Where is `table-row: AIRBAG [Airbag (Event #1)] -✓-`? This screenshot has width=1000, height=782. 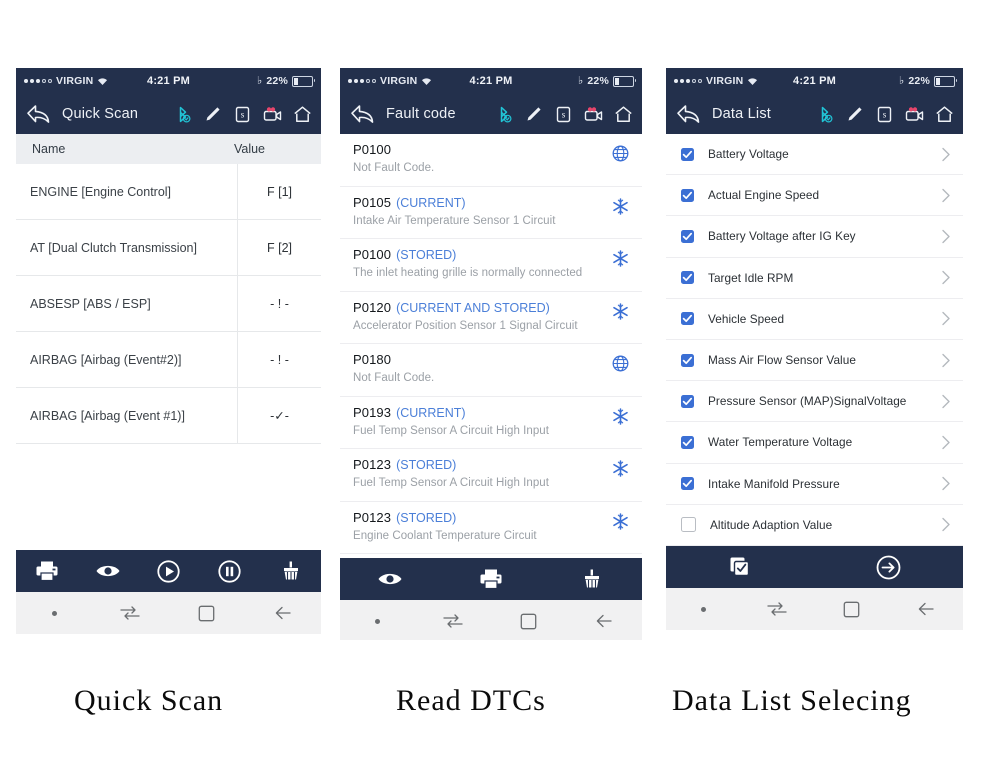 table-row: AIRBAG [Airbag (Event #1)] -✓- is located at coordinates (168, 416).